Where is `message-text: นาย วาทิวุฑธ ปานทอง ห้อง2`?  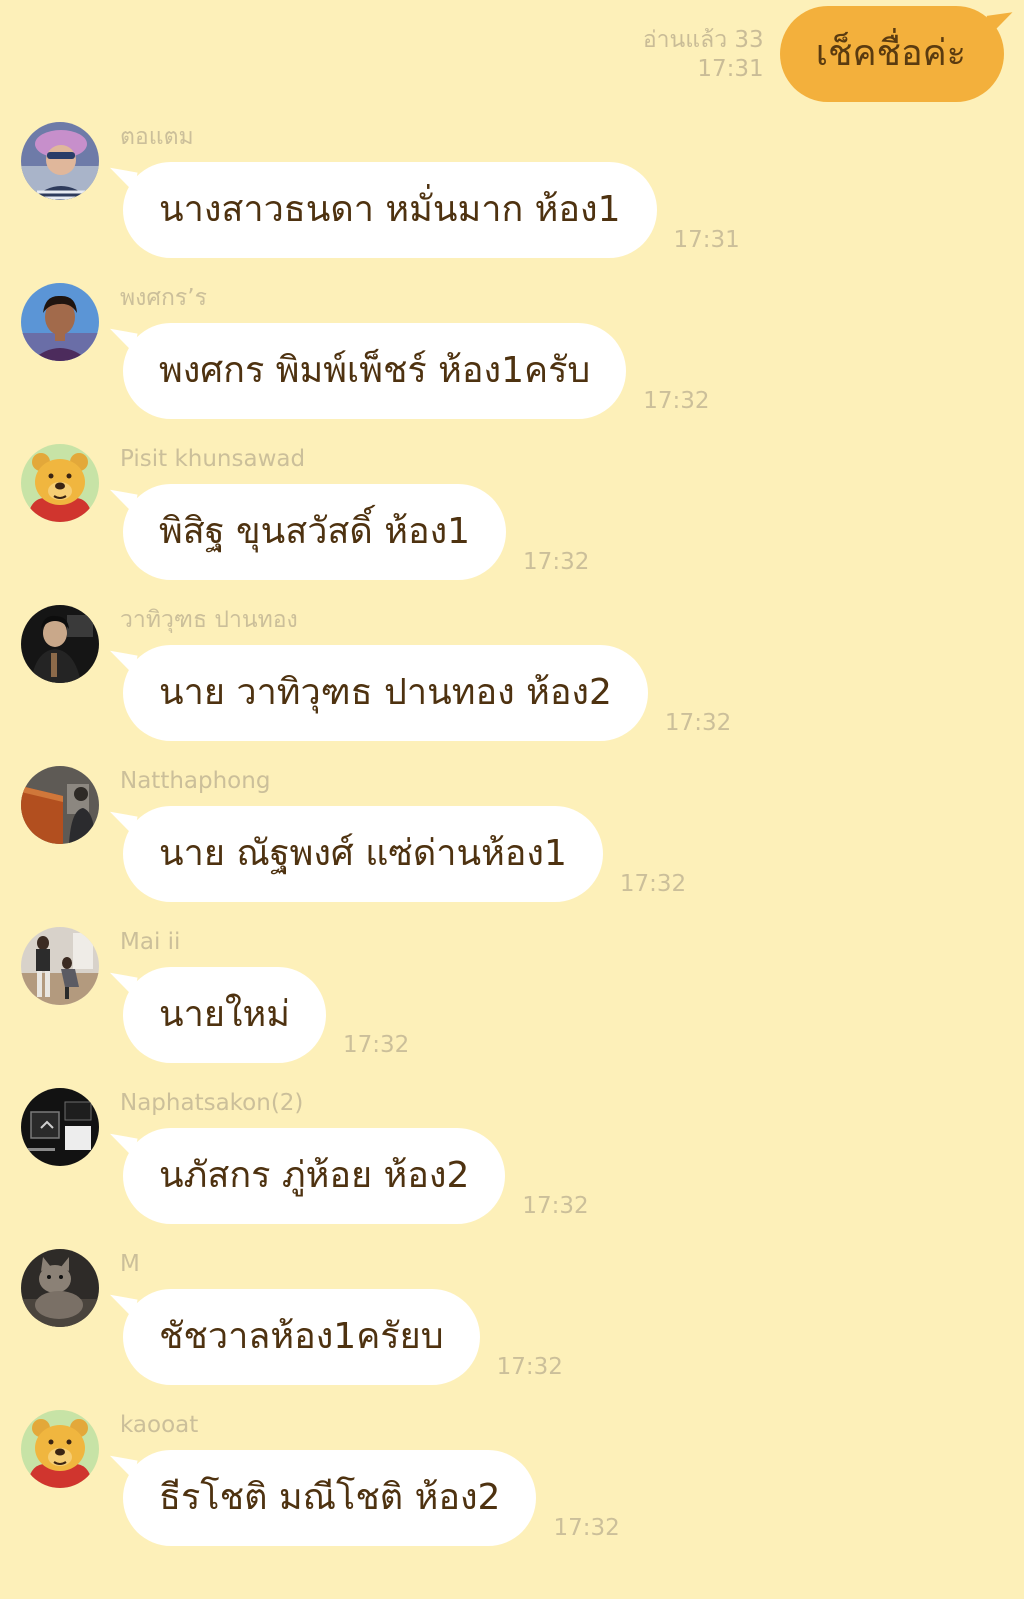
message-text: นาย วาทิวุฑธ ปานทอง ห้อง2 is located at coordinates (385, 692).